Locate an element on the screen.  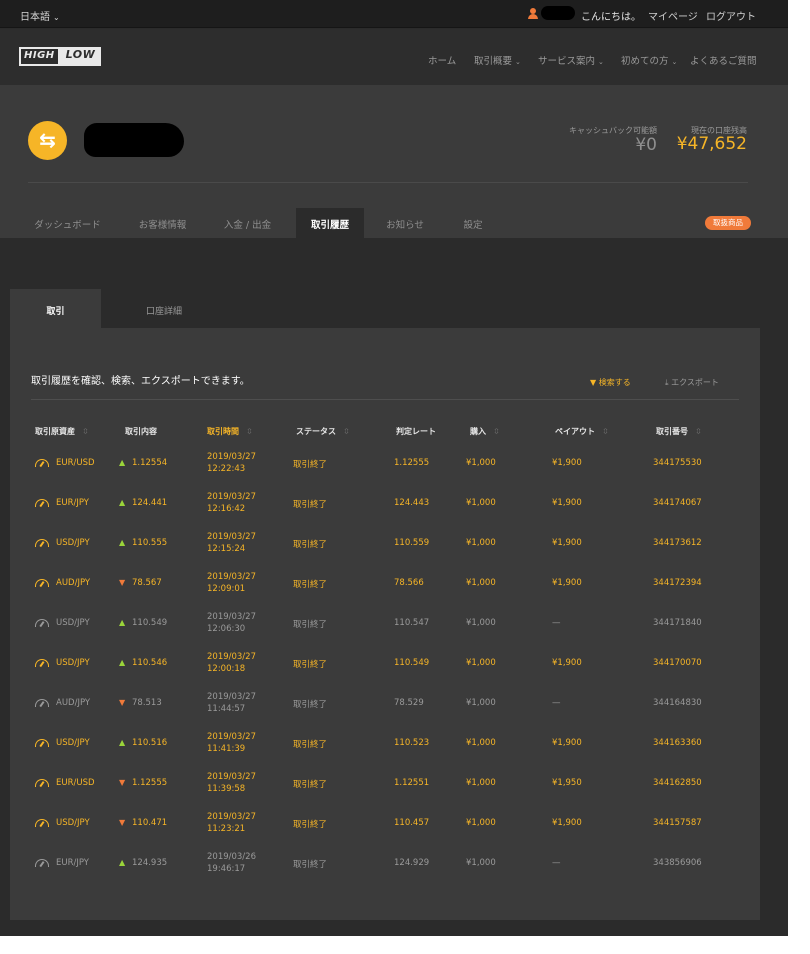
col-status: ステータス ⇳ is located at coordinates (323, 431).